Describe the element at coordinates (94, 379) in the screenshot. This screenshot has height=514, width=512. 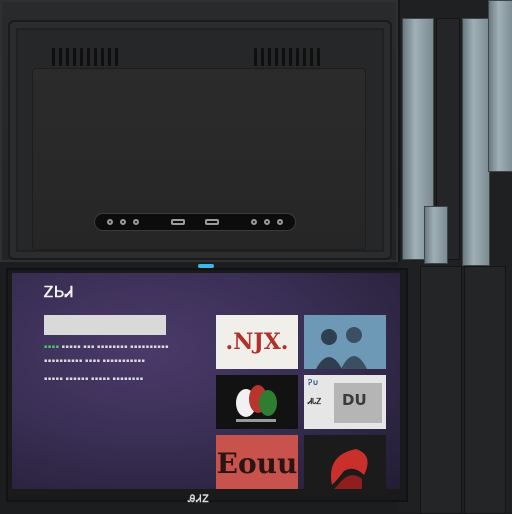
I see `meta-line: ▪▪▪▪▪ ▪▪▪▪▪▪ ▪▪▪▪▪ ▪▪▪▪▪▪▪▪` at that location.